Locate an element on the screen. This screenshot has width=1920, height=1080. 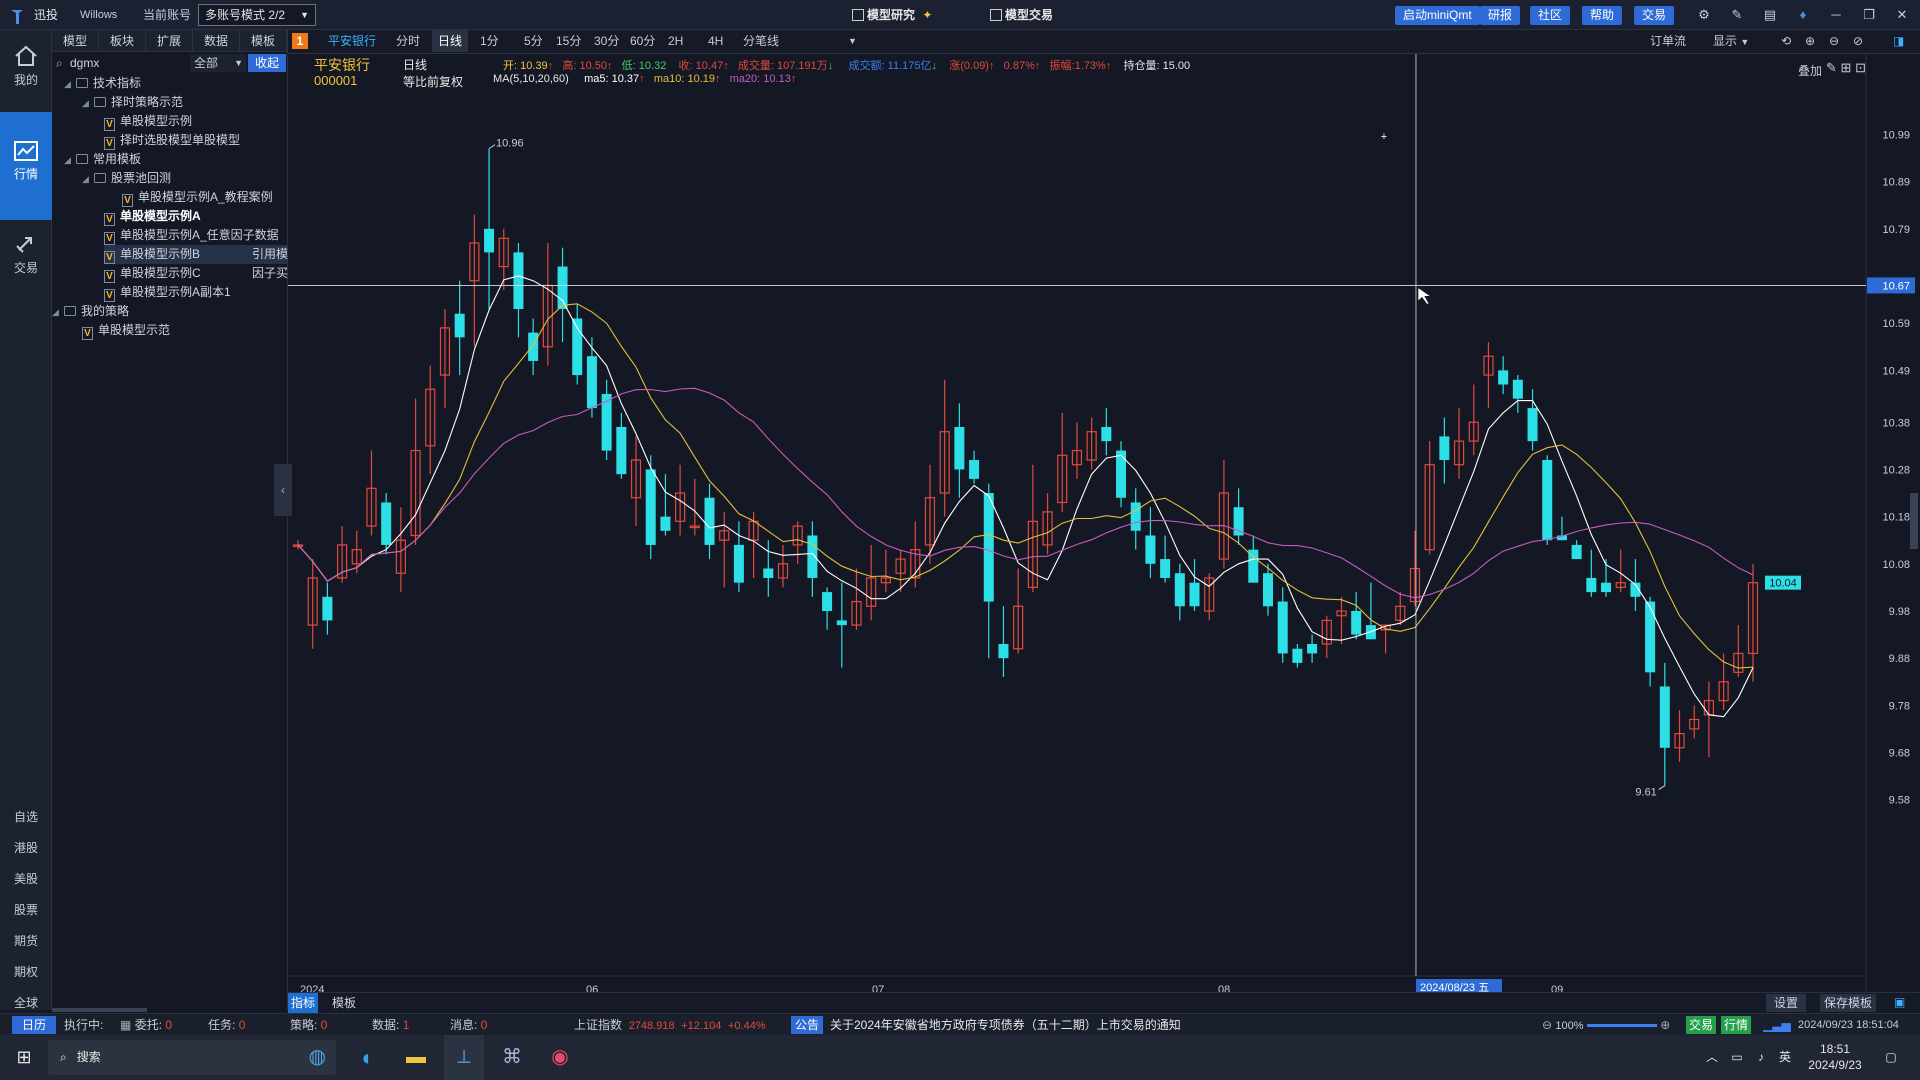
nav-mine: 我的 is located at coordinates (26, 74).